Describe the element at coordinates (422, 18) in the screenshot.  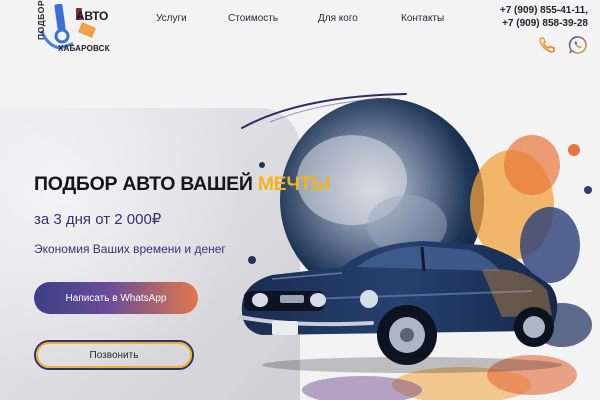
I see `nav-item-contacts: Контакты` at that location.